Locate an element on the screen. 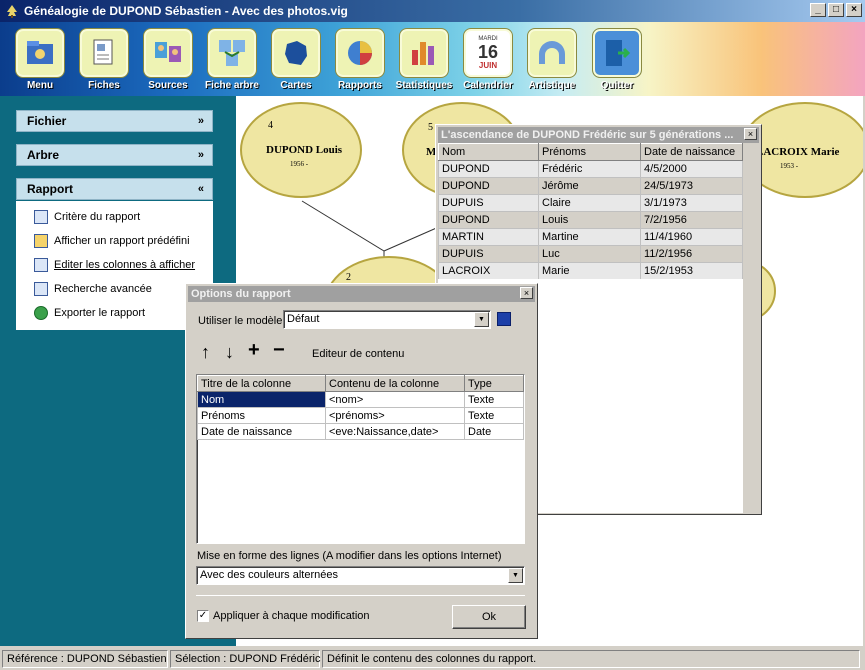 The height and width of the screenshot is (670, 865). header-date-naissance: Date de naissance is located at coordinates (691, 152).